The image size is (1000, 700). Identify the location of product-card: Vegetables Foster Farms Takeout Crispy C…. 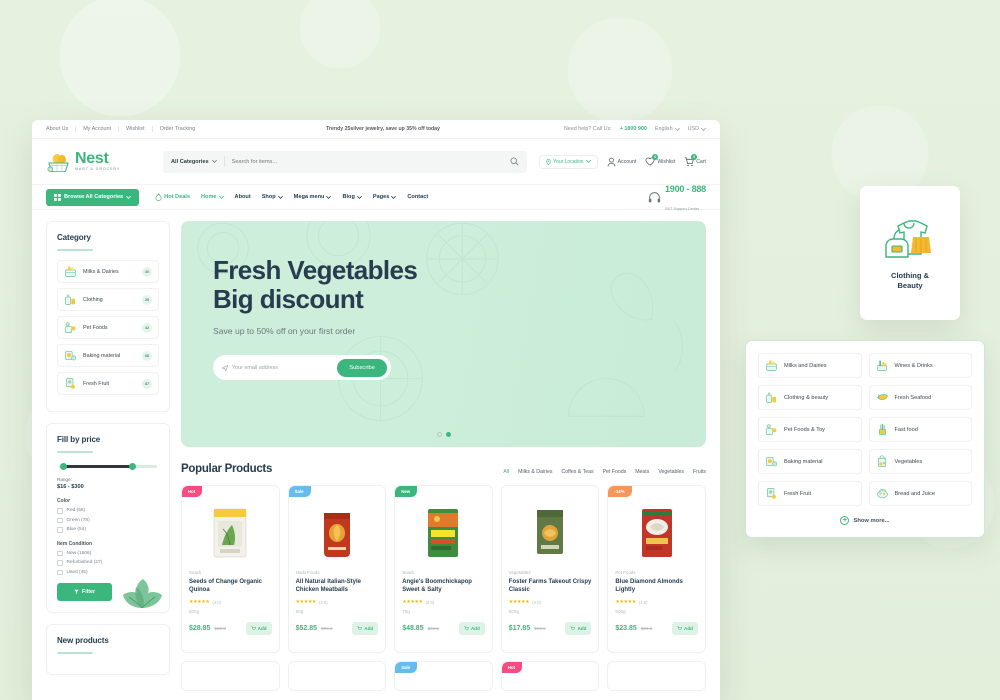
(550, 569).